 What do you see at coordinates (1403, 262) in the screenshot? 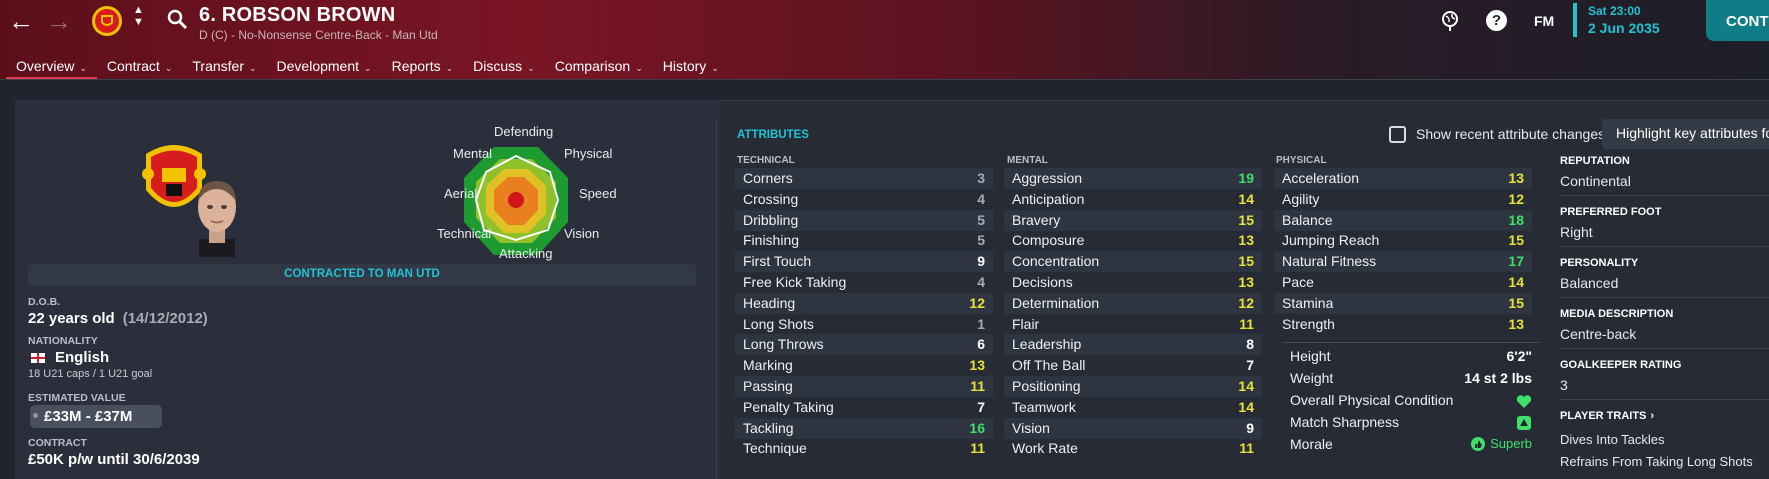
I see `attribute-row-natural-fitness: Natural Fitness 17` at bounding box center [1403, 262].